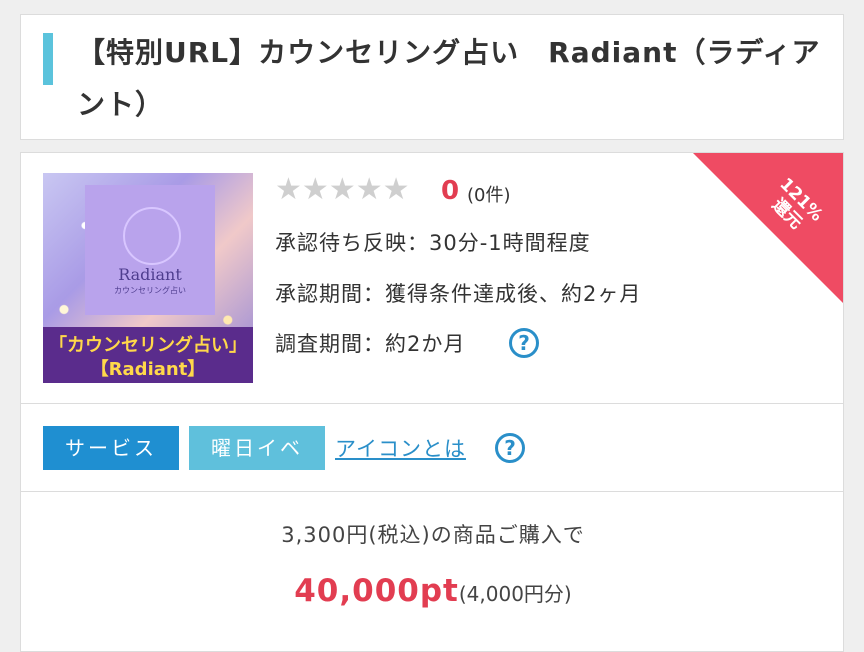 Image resolution: width=864 pixels, height=652 pixels. What do you see at coordinates (150, 274) in the screenshot?
I see `thumbnail-brand: Radiant` at bounding box center [150, 274].